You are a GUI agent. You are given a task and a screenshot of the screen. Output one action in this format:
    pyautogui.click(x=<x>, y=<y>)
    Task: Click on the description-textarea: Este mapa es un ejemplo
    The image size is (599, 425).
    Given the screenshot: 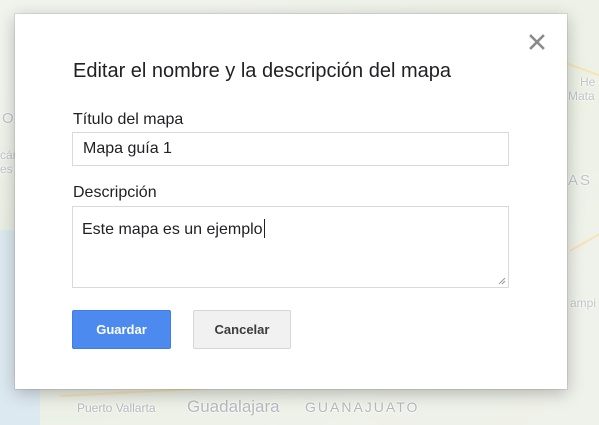 What is the action you would take?
    pyautogui.click(x=290, y=247)
    